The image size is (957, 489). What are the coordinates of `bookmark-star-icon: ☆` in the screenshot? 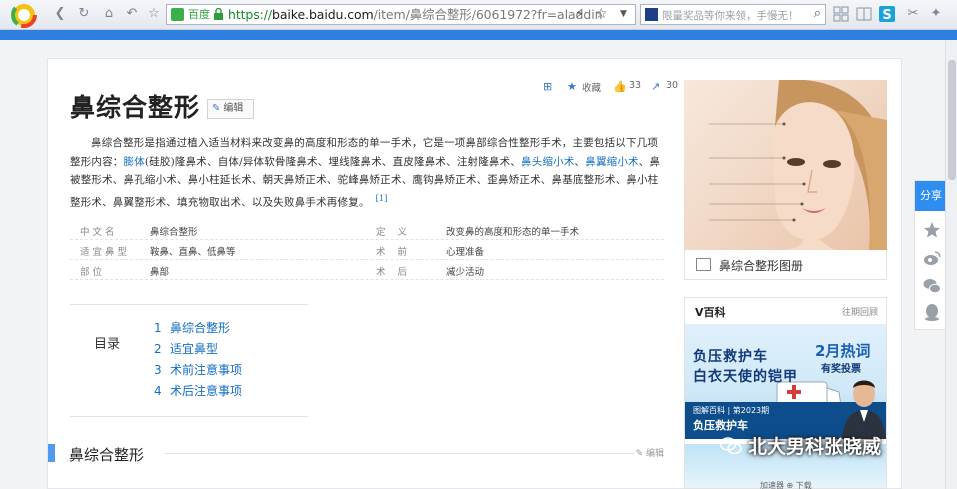 It's located at (601, 14).